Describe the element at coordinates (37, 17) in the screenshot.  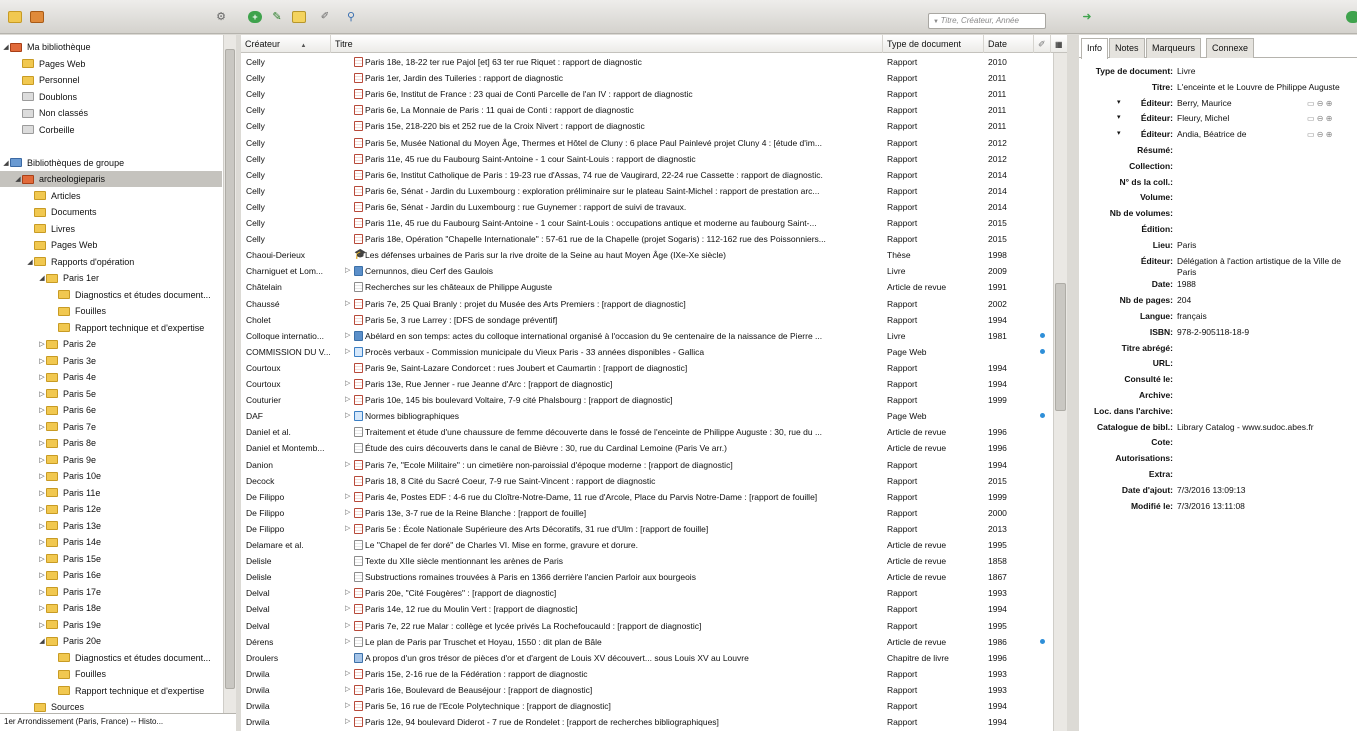
I see `new-group-icon` at that location.